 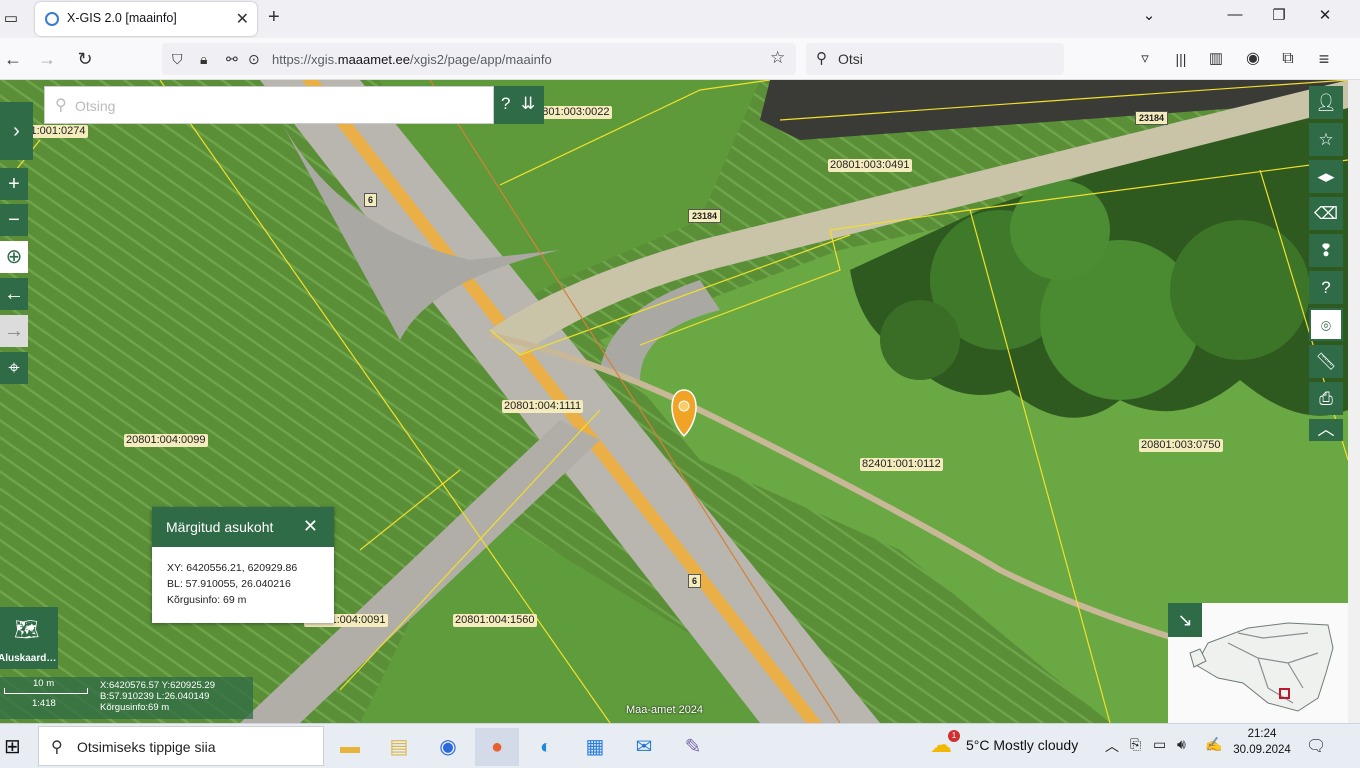 I want to click on feedback-icon: ❢, so click(x=1326, y=250).